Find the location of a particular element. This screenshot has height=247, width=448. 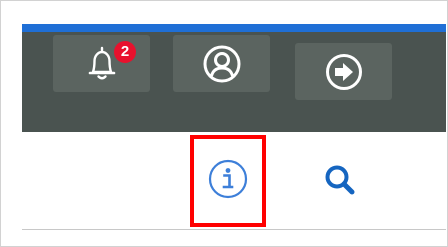

search-icon is located at coordinates (340, 182).